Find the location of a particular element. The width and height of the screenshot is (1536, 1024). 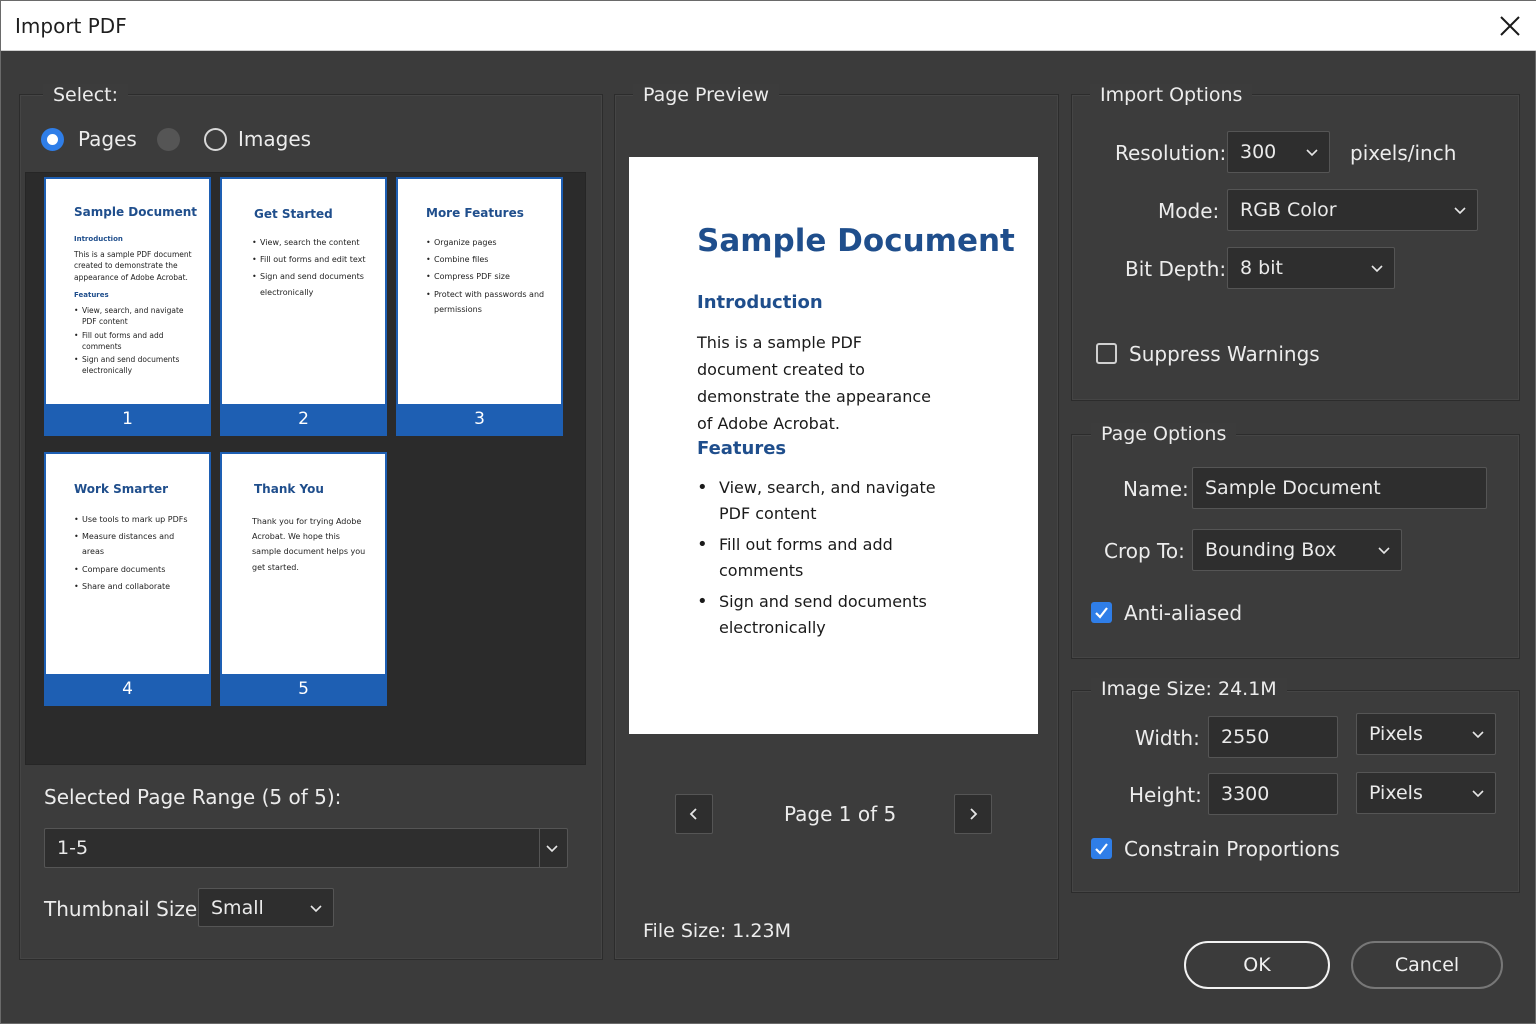

bit-depth-label: Bit Depth: is located at coordinates (1176, 269).